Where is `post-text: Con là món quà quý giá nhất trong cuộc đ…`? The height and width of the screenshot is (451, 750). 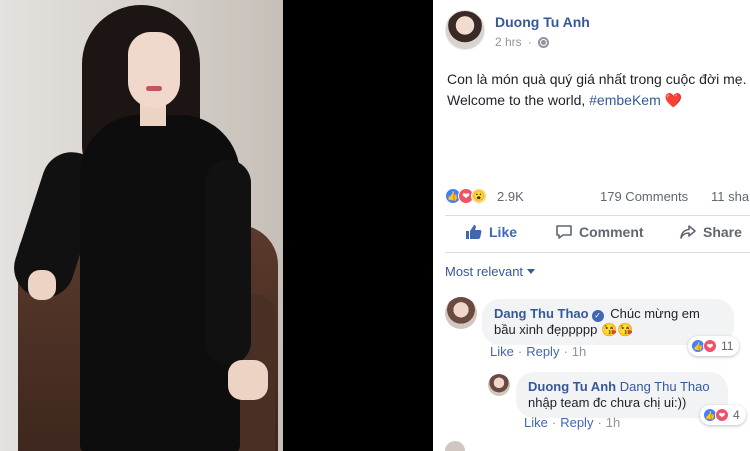
post-text: Con là món quà quý giá nhất trong cuộc đ… is located at coordinates (597, 90).